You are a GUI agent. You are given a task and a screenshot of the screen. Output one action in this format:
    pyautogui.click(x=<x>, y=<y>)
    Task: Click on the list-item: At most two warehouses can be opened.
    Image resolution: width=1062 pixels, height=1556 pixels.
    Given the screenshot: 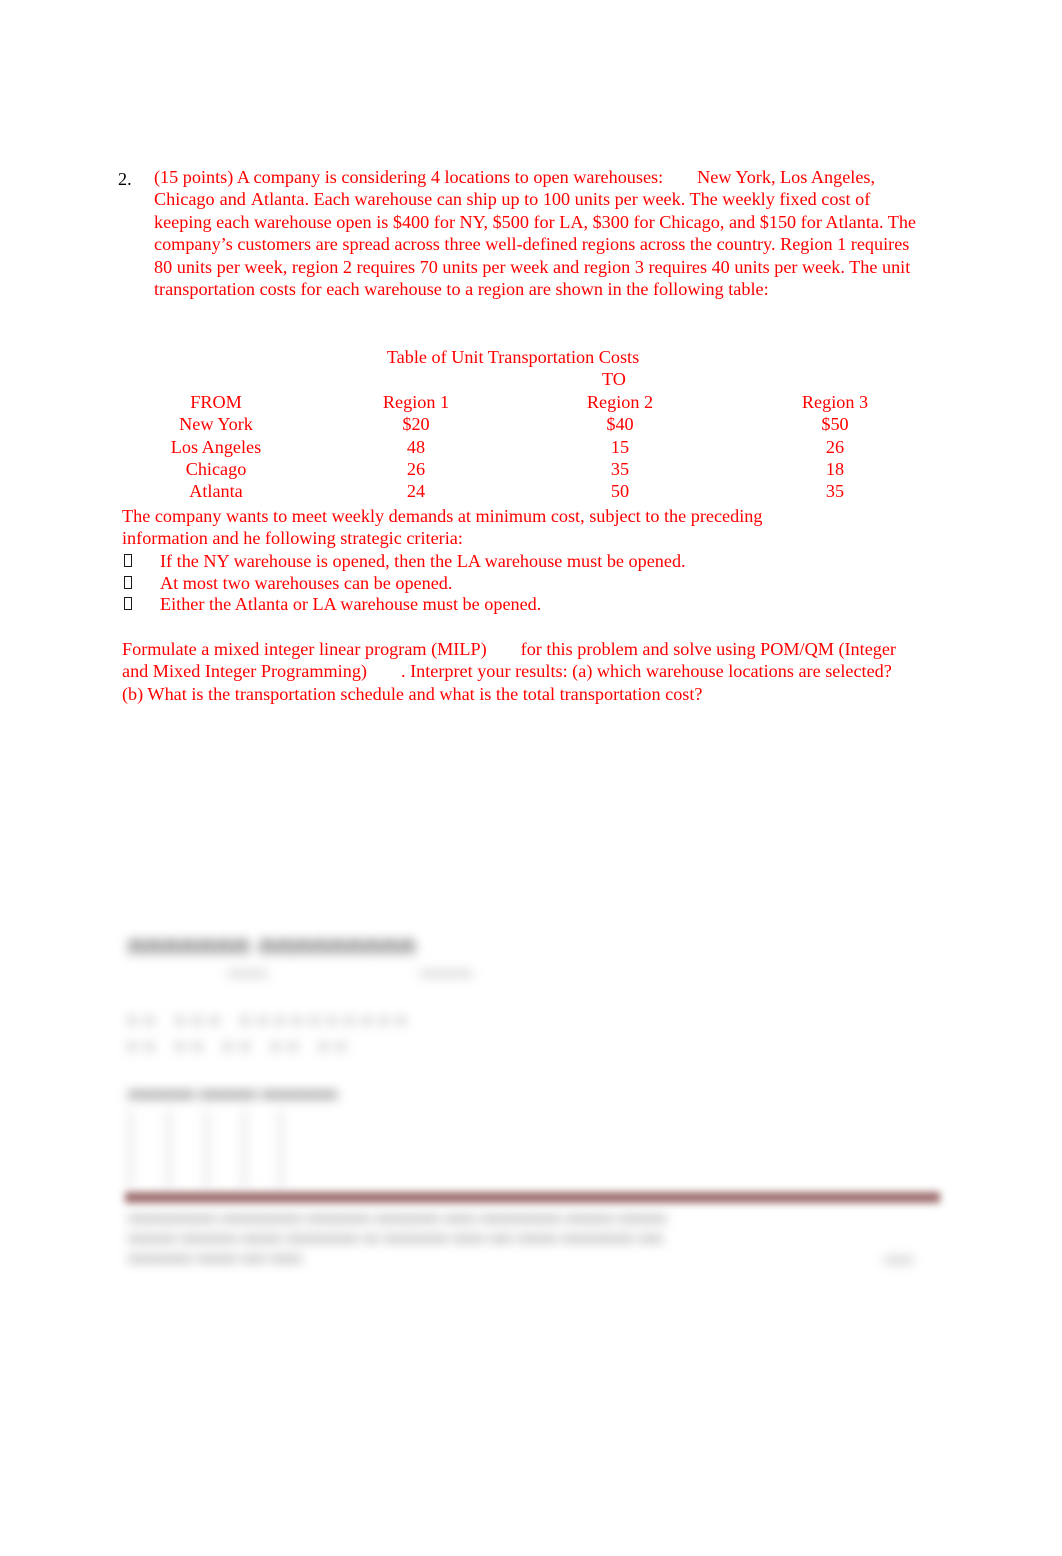 What is the action you would take?
    pyautogui.click(x=522, y=584)
    